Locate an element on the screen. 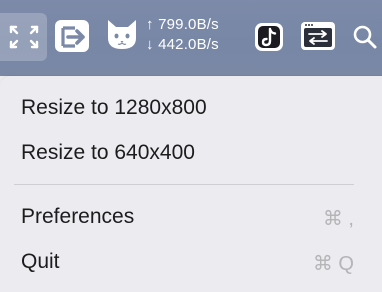 This screenshot has height=292, width=382. enter-icon is located at coordinates (73, 39).